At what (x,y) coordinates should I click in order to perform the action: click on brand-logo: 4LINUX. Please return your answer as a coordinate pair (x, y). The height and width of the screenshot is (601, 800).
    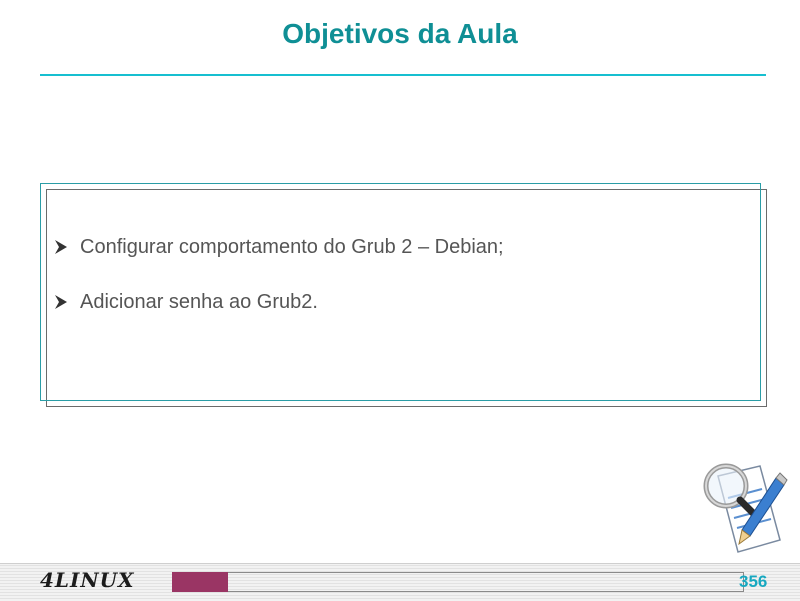
    Looking at the image, I should click on (87, 580).